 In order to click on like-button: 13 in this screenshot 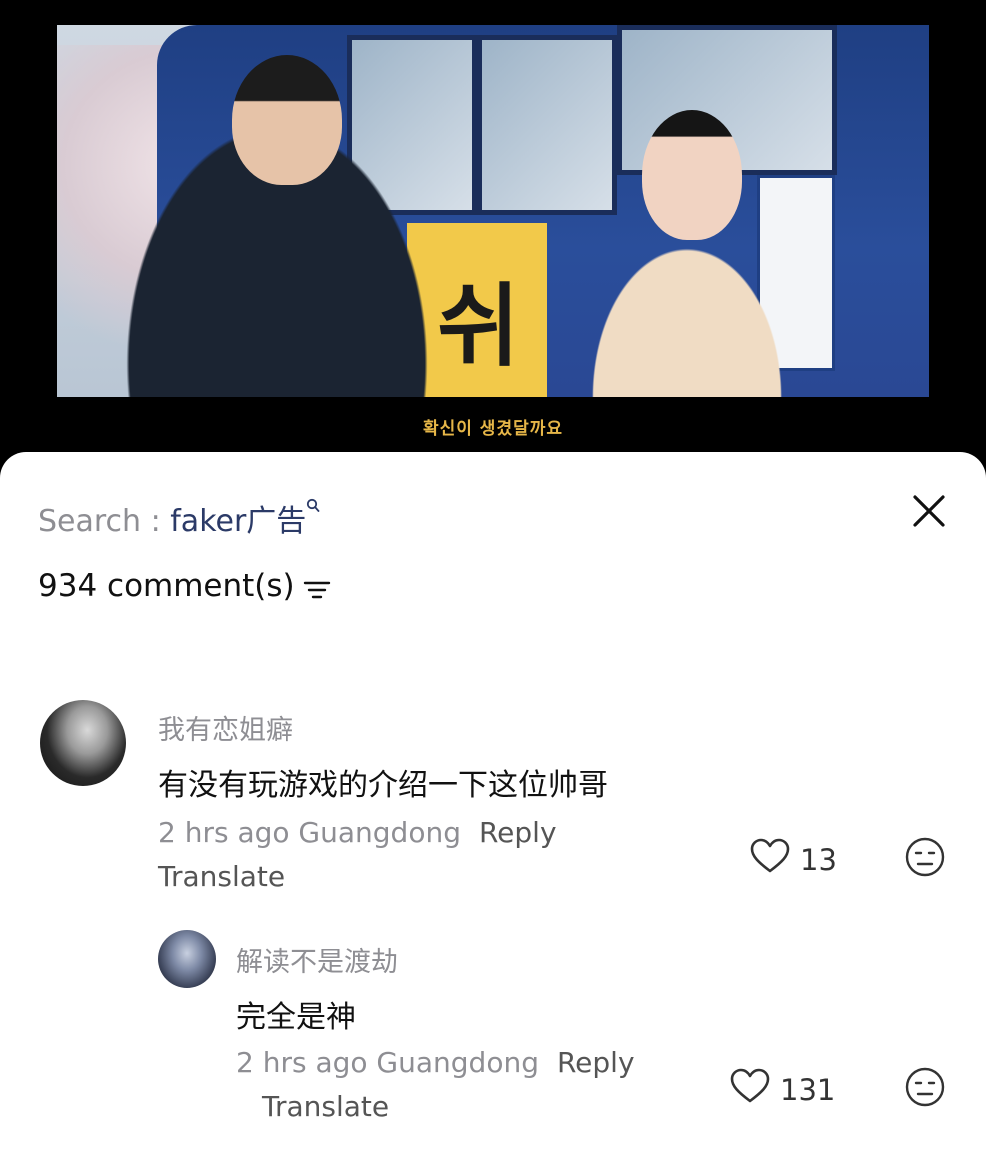, I will do `click(793, 859)`.